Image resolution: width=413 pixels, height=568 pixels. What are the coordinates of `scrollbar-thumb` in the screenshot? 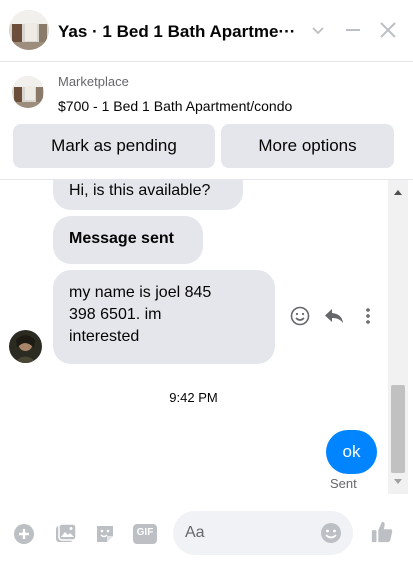 It's located at (398, 429).